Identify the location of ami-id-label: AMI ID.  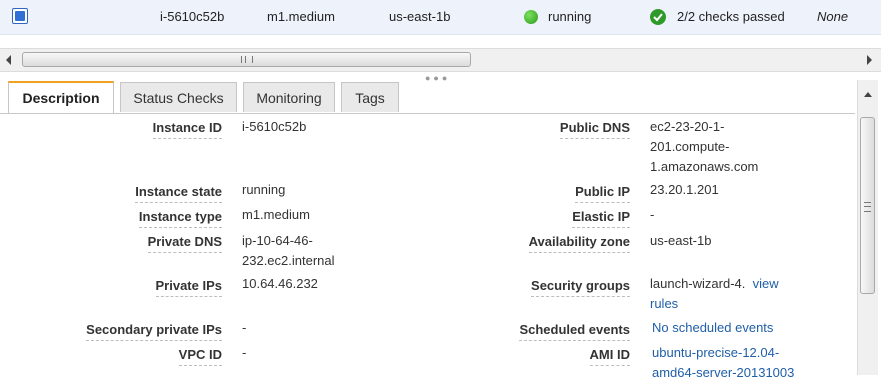
(609, 356).